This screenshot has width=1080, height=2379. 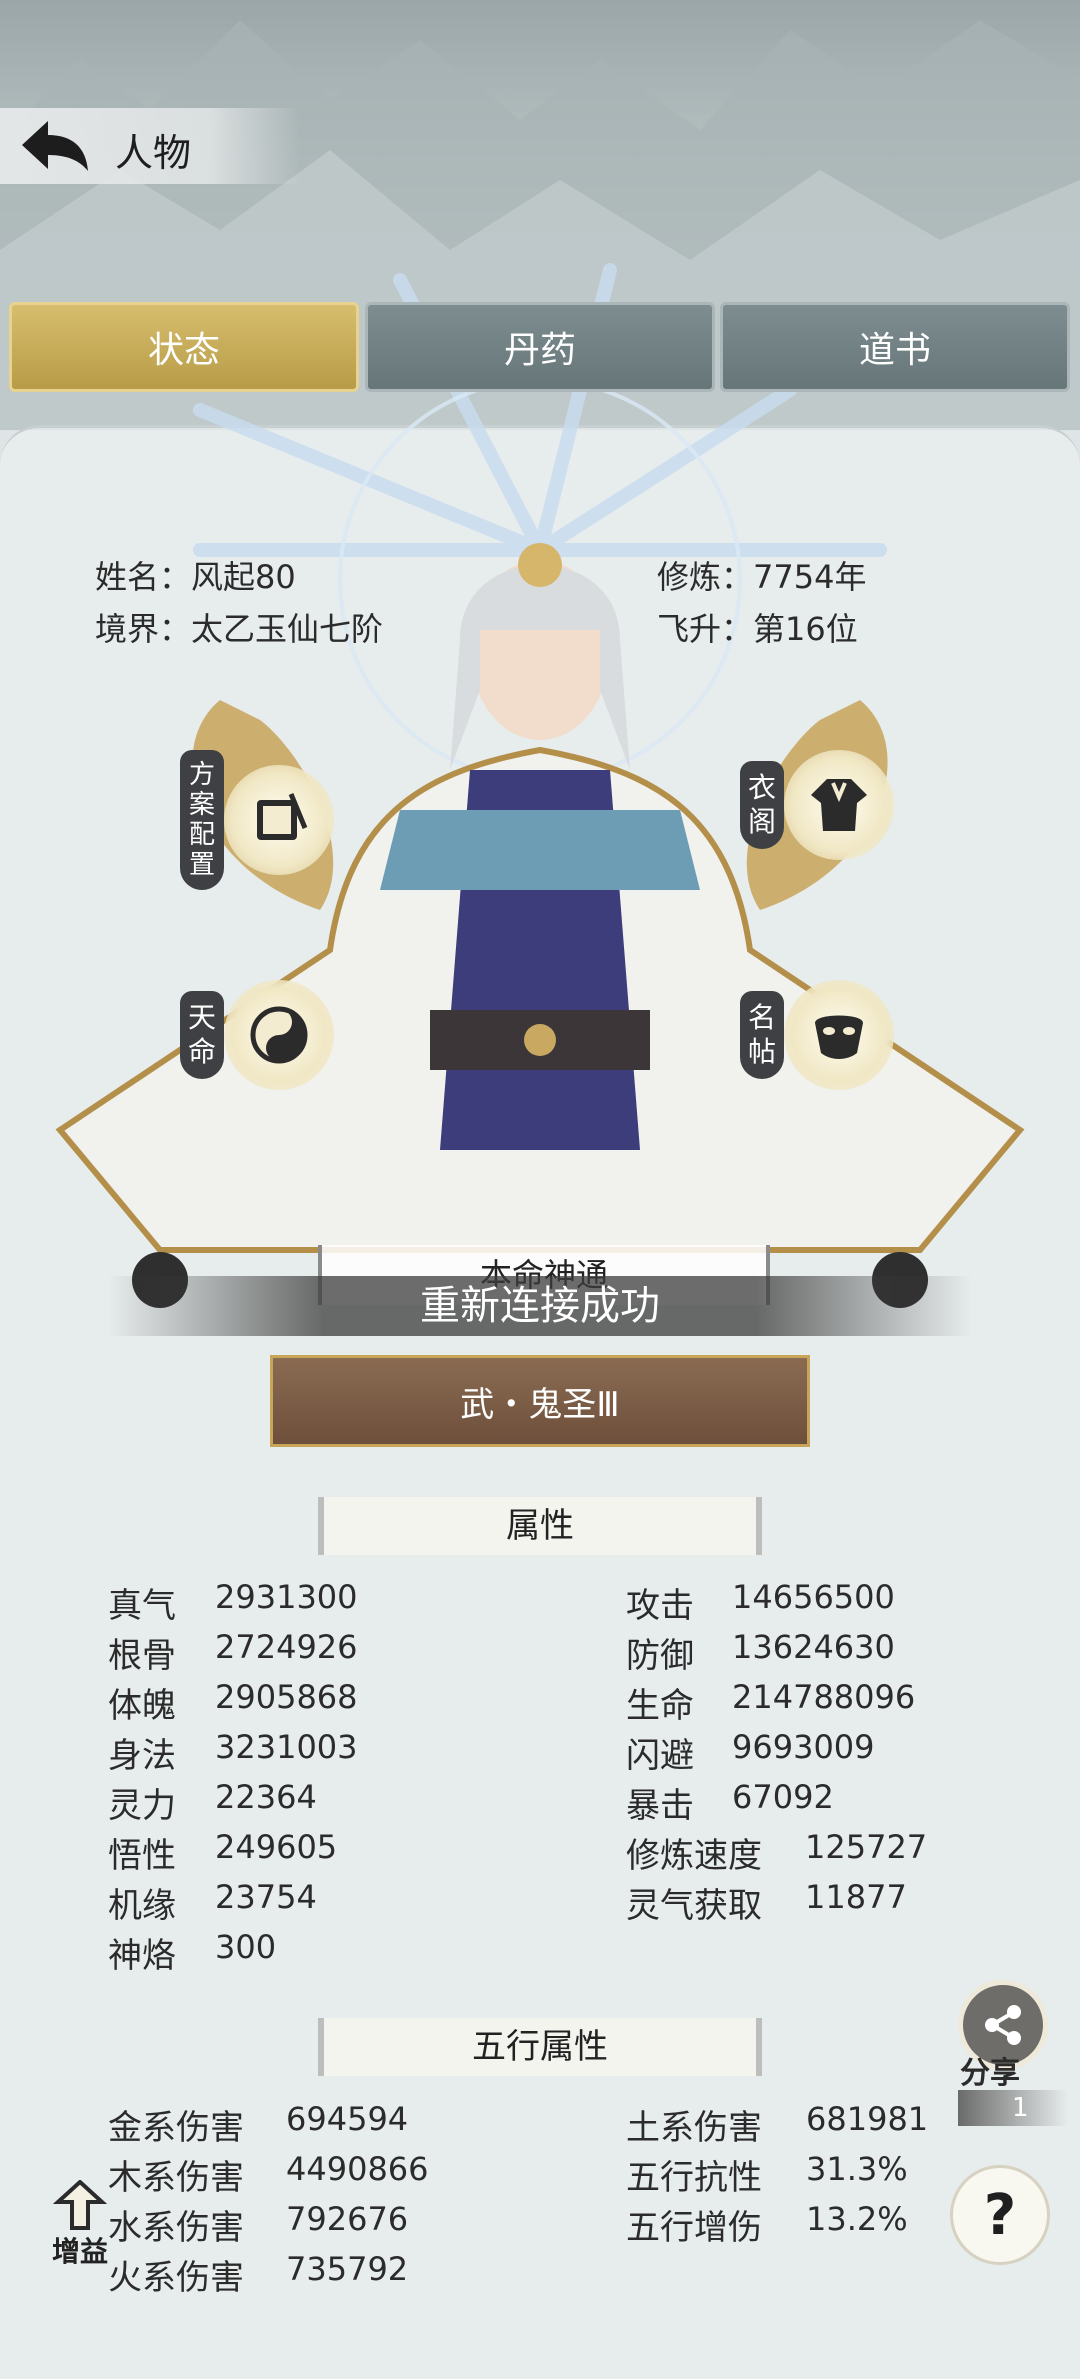 I want to click on attribute-row: 神烙 300, so click(x=258, y=1953).